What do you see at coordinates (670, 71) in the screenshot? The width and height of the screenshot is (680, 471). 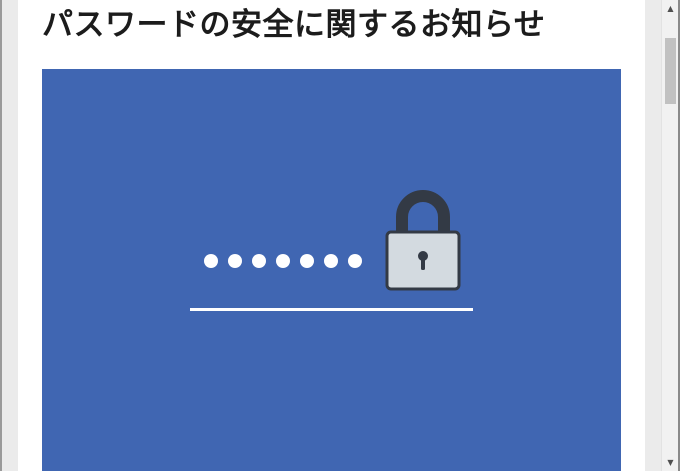 I see `scroll-thumb` at bounding box center [670, 71].